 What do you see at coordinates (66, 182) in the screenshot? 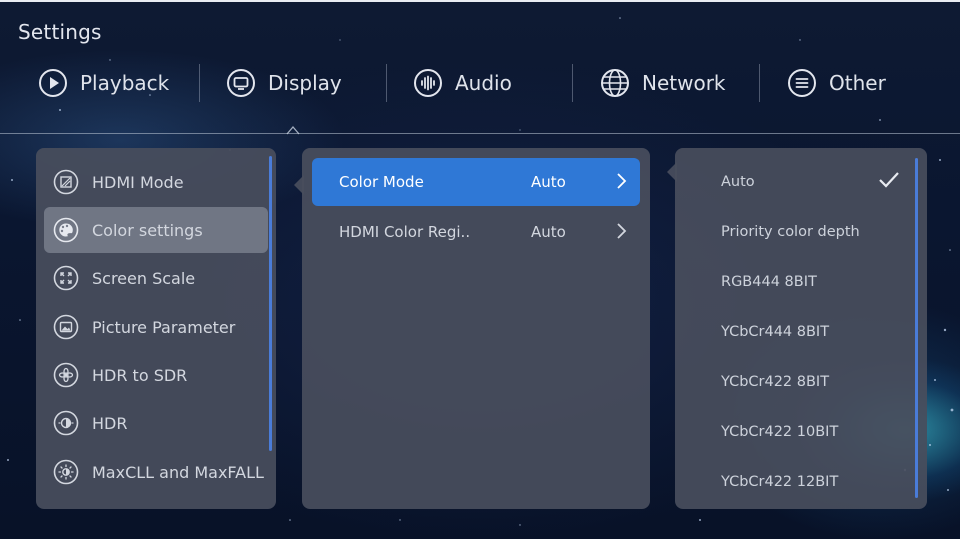
I see `hdmi-mode-icon` at bounding box center [66, 182].